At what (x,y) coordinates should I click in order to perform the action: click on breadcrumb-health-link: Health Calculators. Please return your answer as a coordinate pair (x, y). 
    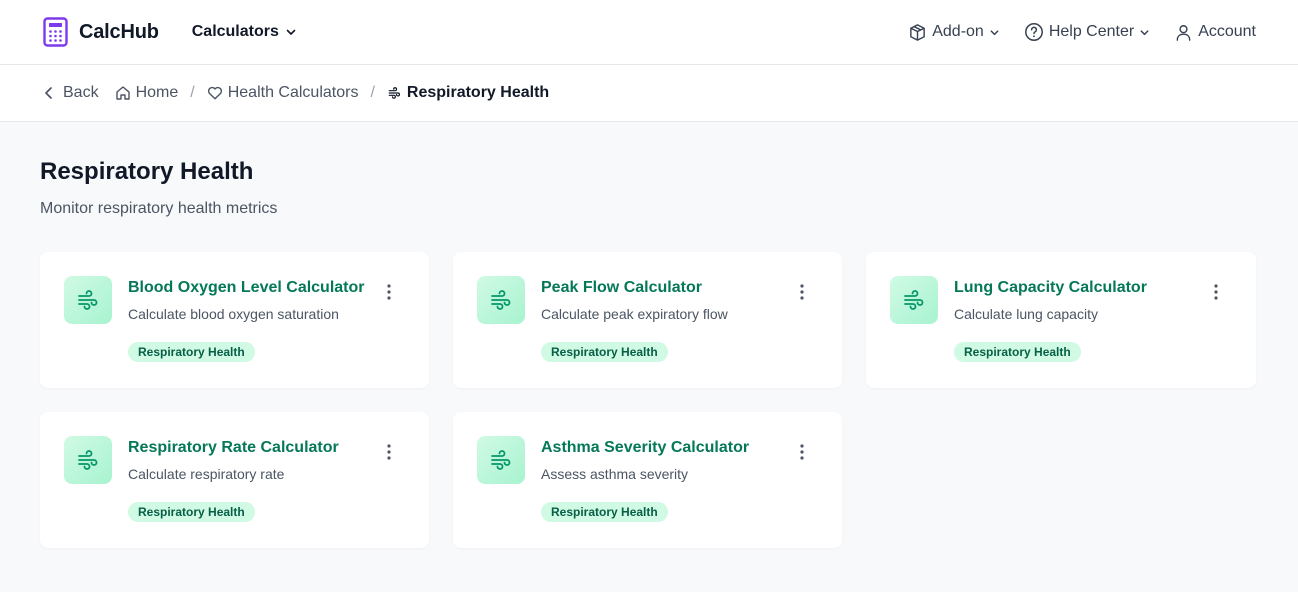
    Looking at the image, I should click on (283, 93).